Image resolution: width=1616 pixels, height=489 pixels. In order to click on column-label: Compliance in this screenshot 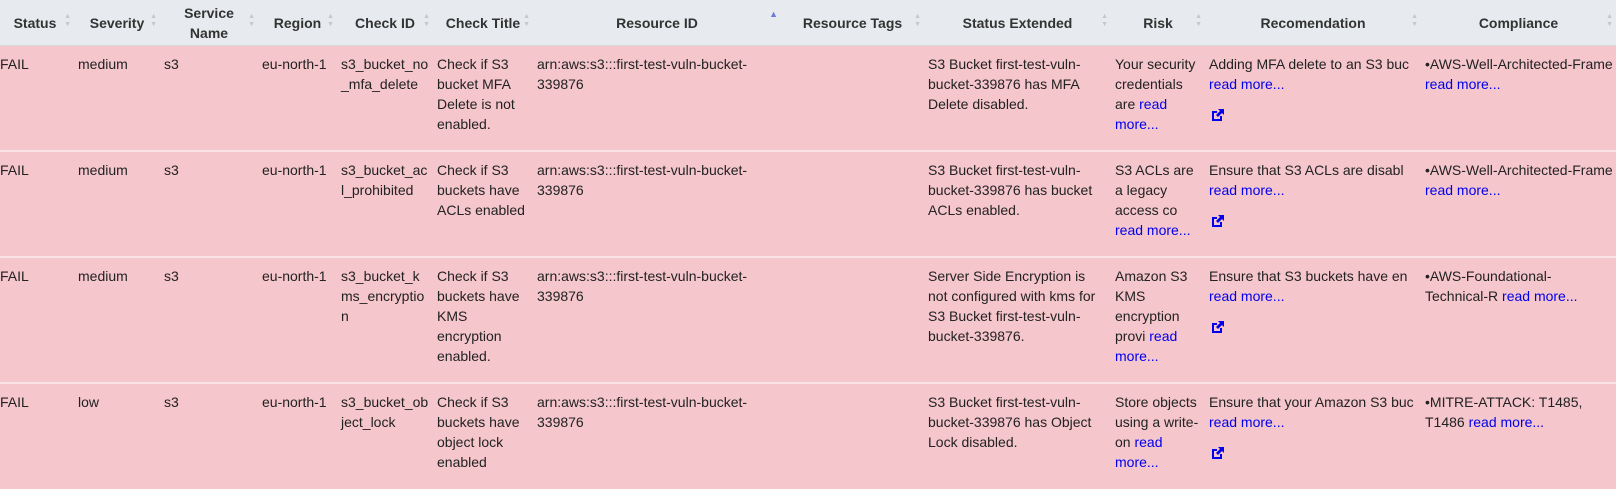, I will do `click(1518, 22)`.